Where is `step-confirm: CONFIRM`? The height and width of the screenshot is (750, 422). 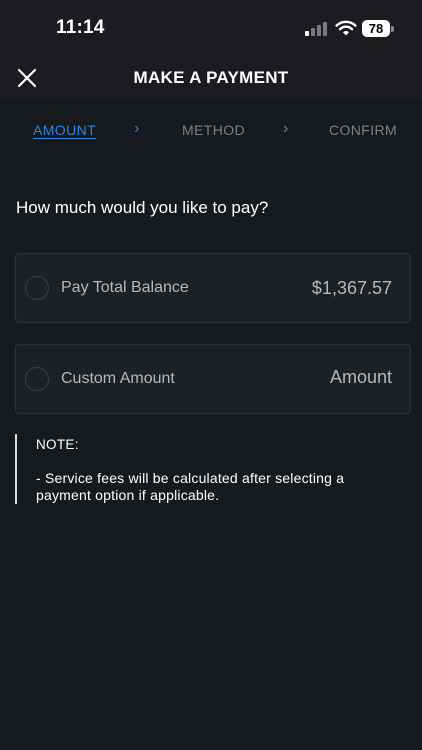 step-confirm: CONFIRM is located at coordinates (363, 130).